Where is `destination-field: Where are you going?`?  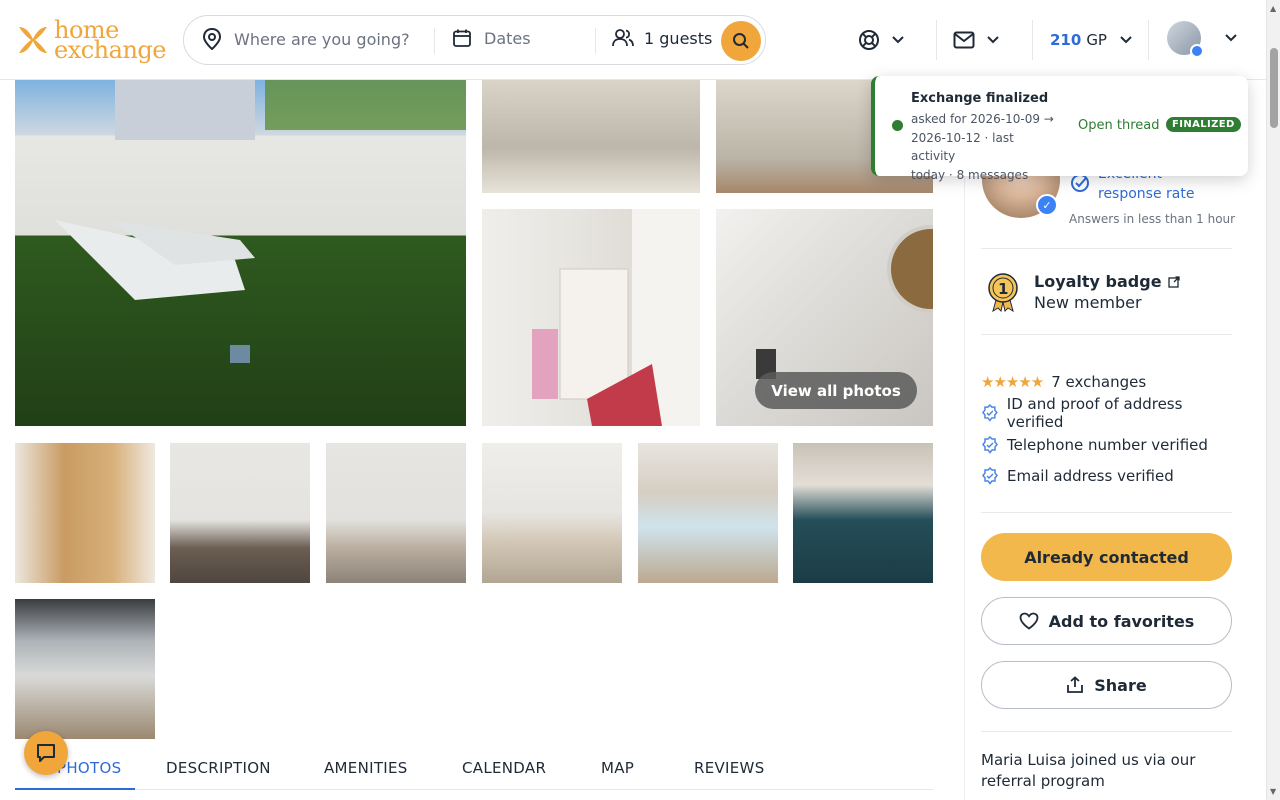
destination-field: Where are you going? is located at coordinates (306, 39).